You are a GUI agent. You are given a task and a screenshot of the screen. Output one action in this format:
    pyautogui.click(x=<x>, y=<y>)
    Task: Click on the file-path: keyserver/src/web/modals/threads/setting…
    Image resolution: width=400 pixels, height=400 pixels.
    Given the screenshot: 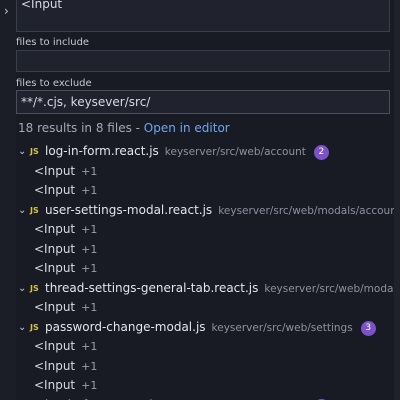 What is the action you would take?
    pyautogui.click(x=332, y=288)
    